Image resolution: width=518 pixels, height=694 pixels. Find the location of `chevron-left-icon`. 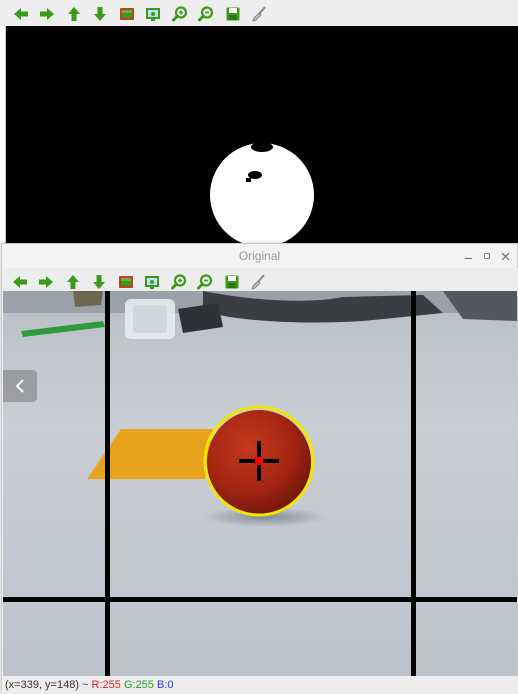

chevron-left-icon is located at coordinates (19, 386).